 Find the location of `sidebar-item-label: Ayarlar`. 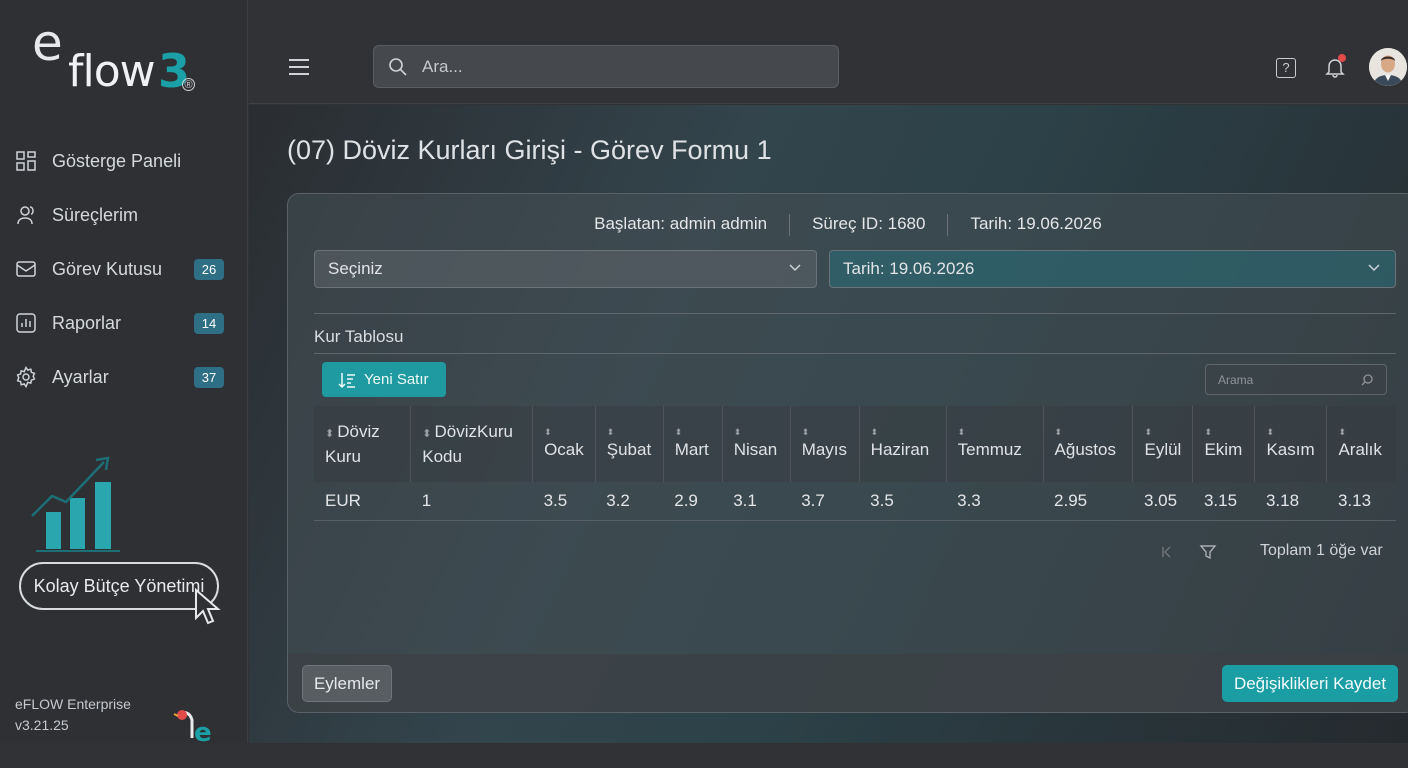

sidebar-item-label: Ayarlar is located at coordinates (80, 376).